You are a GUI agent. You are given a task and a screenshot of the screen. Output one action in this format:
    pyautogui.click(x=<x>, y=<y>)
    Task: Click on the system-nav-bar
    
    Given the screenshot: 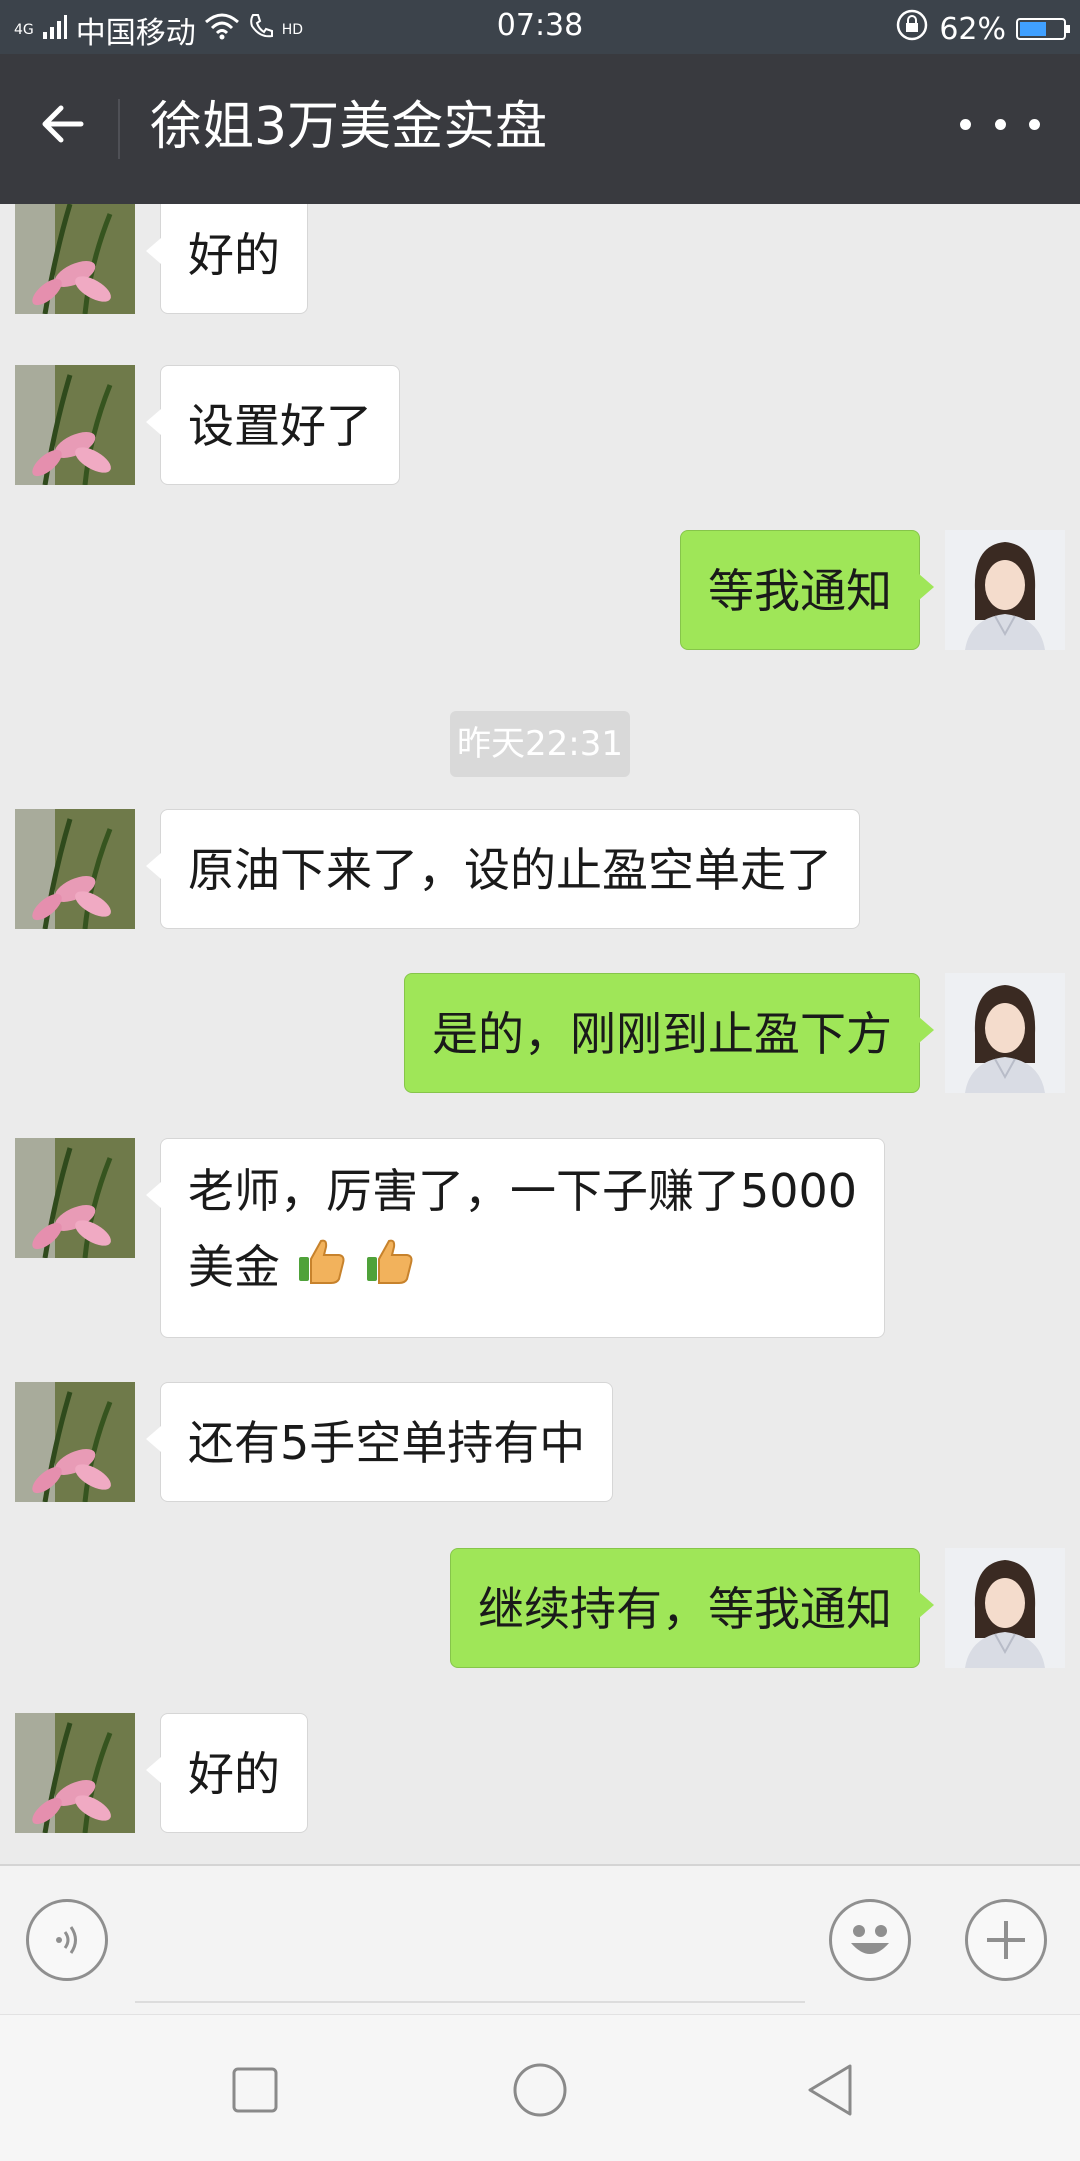 What is the action you would take?
    pyautogui.click(x=540, y=2087)
    